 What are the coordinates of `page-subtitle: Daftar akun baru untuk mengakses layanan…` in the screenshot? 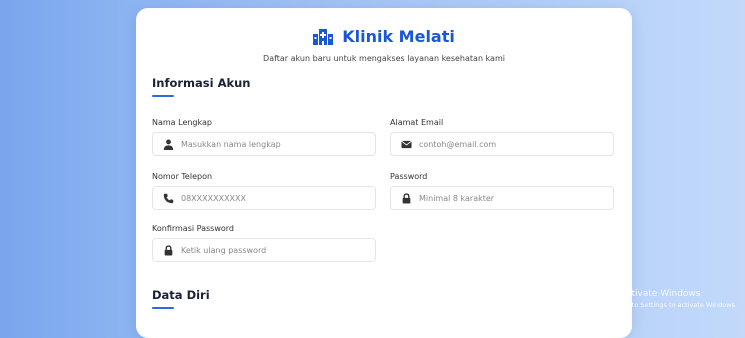 It's located at (384, 58).